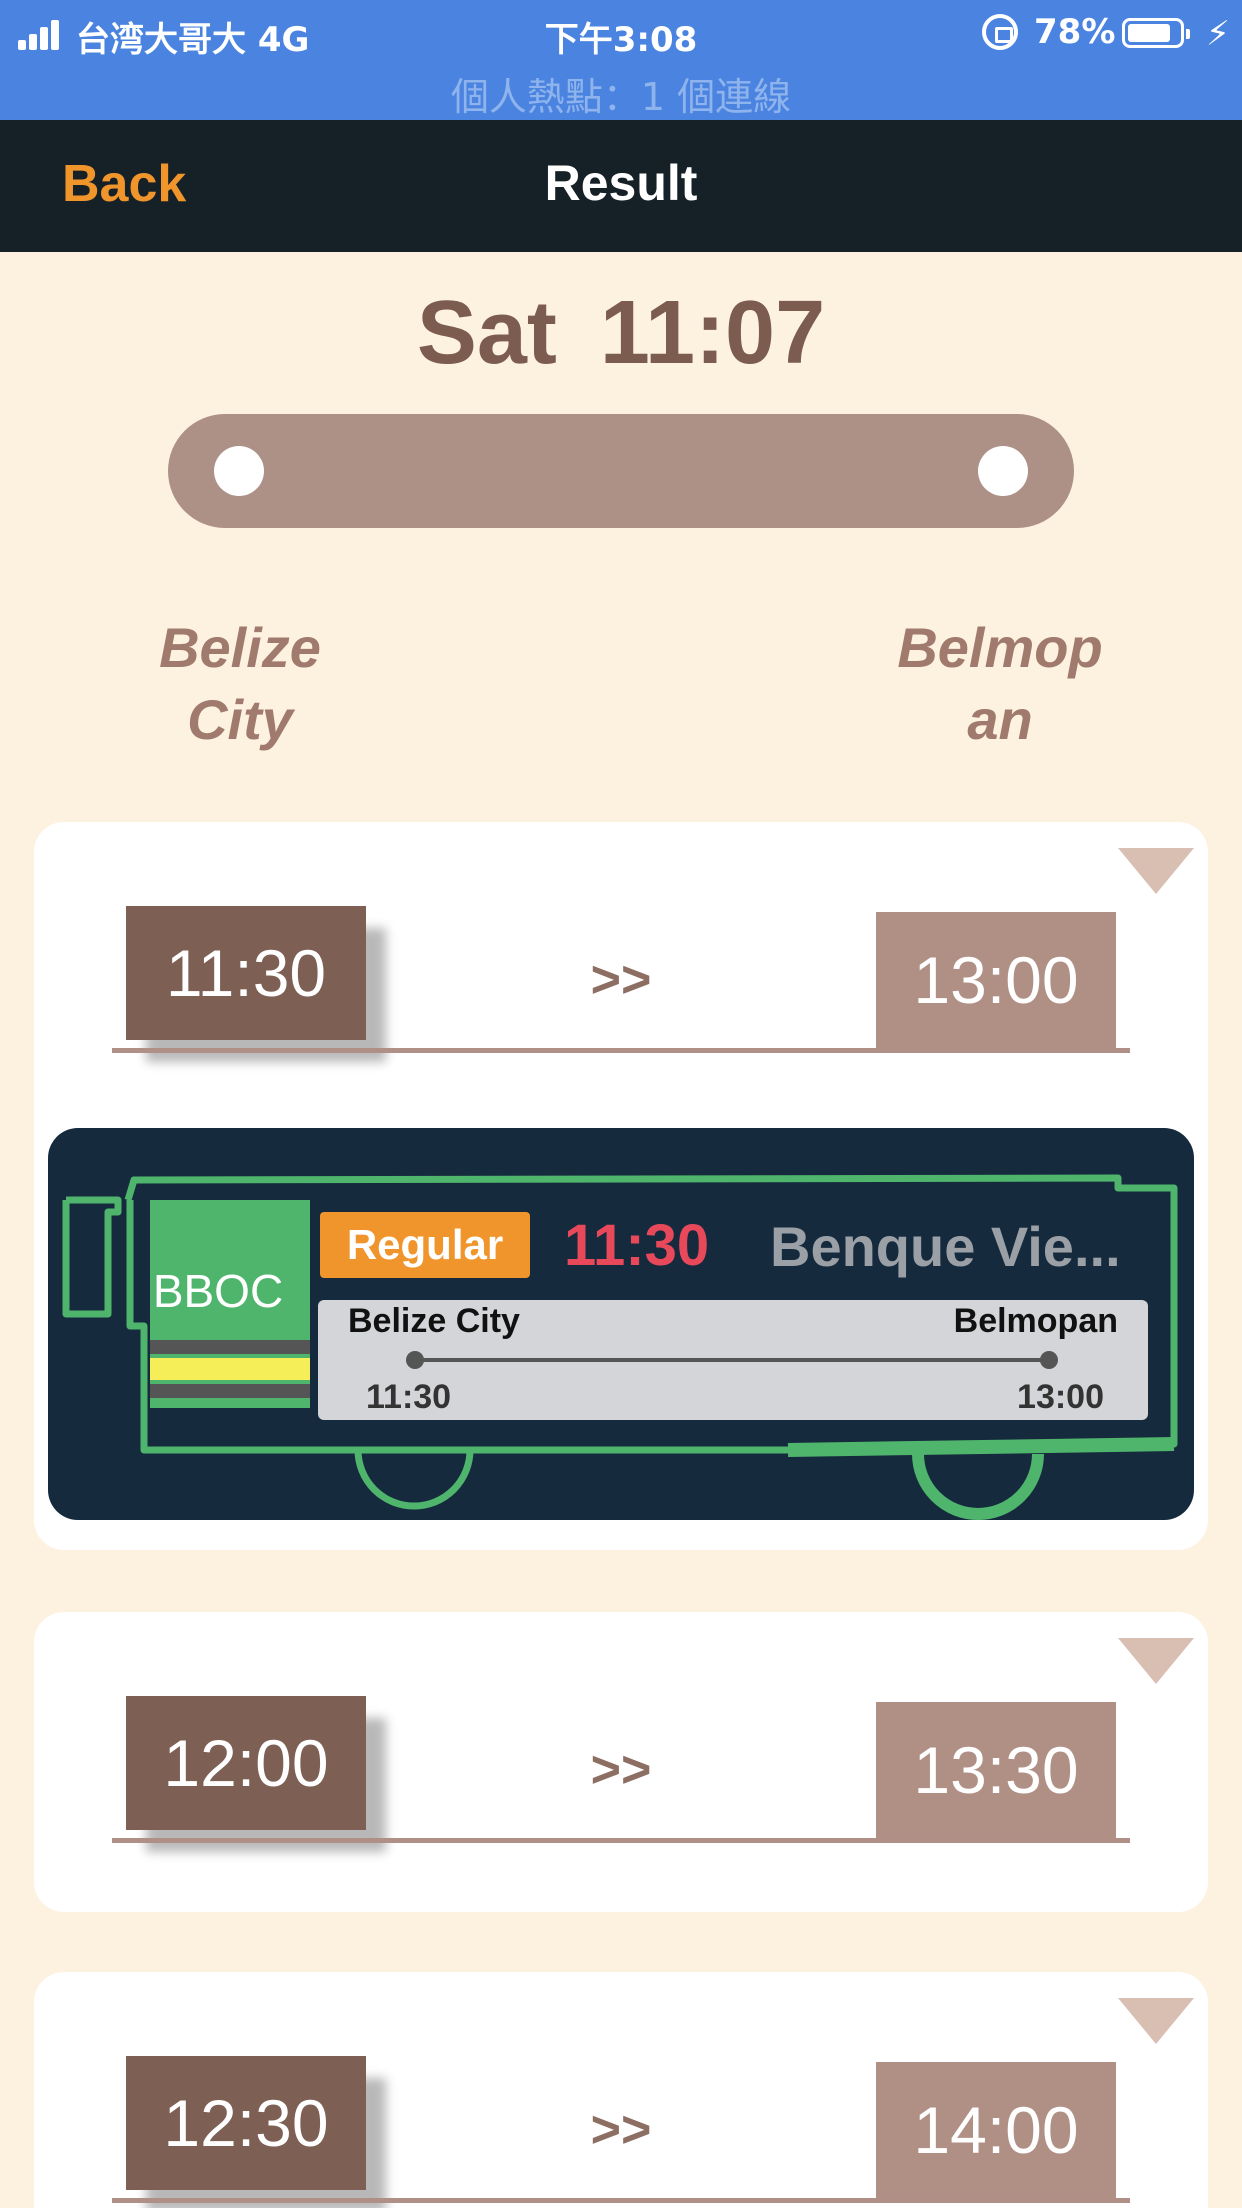 The width and height of the screenshot is (1242, 2208). What do you see at coordinates (712, 333) in the screenshot?
I see `time-label: 11:07` at bounding box center [712, 333].